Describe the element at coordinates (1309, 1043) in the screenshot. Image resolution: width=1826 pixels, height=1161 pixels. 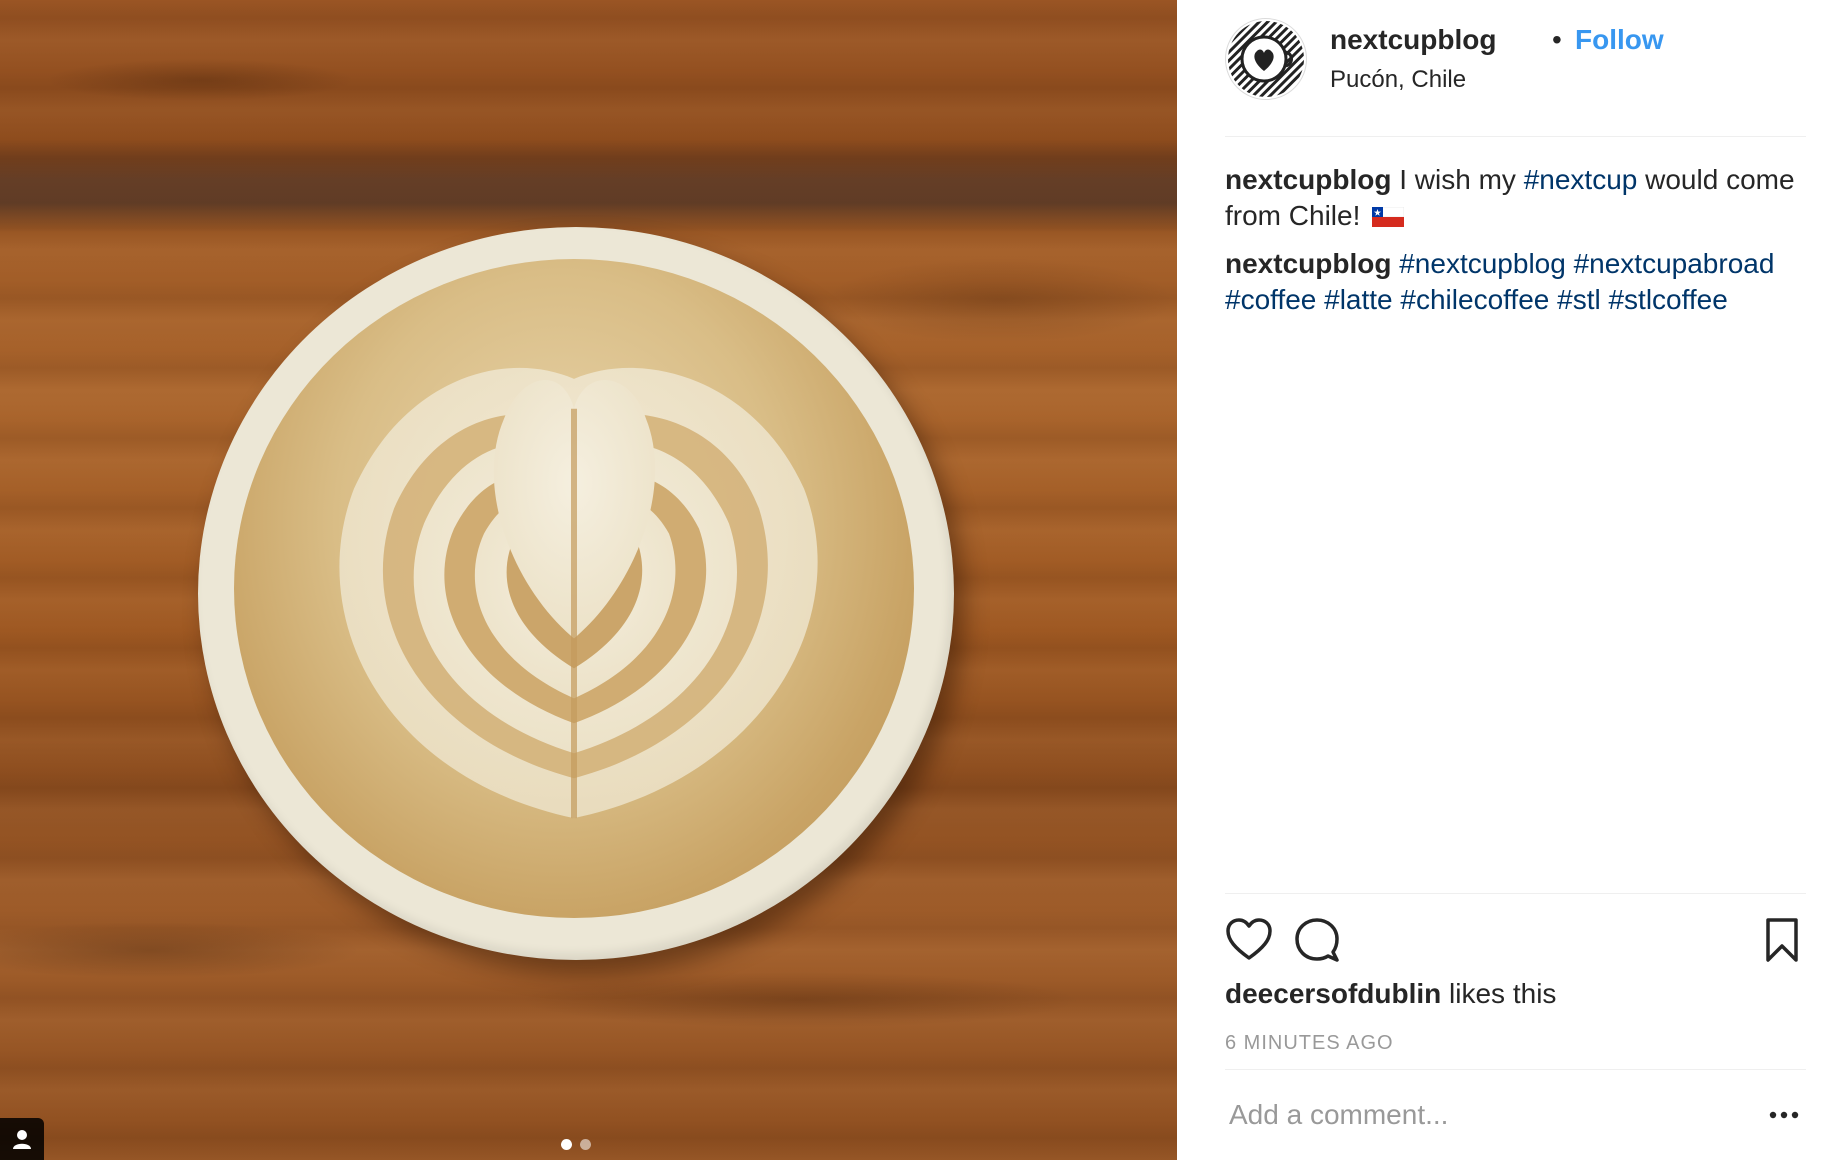
I see `post-timestamp: 6 MINUTES AGO` at that location.